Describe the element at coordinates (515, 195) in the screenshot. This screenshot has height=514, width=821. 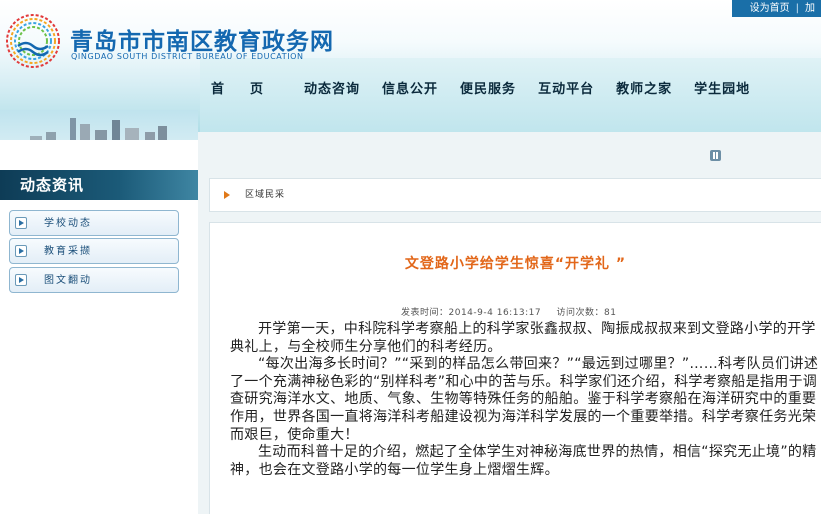
I see `breadcrumb: 区域民采` at that location.